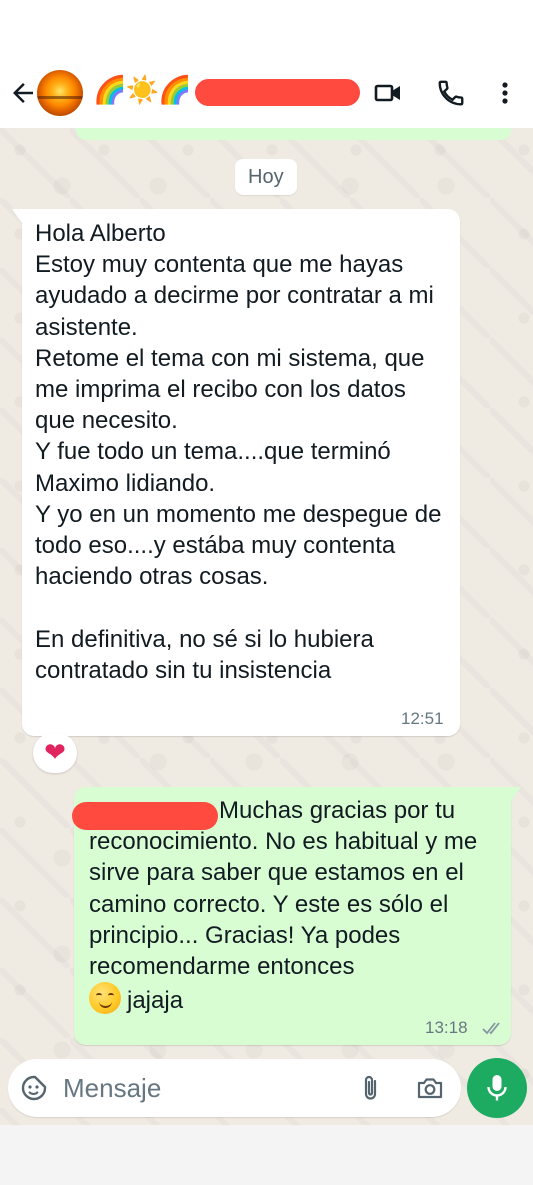  What do you see at coordinates (266, 177) in the screenshot?
I see `day-separator: Hoy` at bounding box center [266, 177].